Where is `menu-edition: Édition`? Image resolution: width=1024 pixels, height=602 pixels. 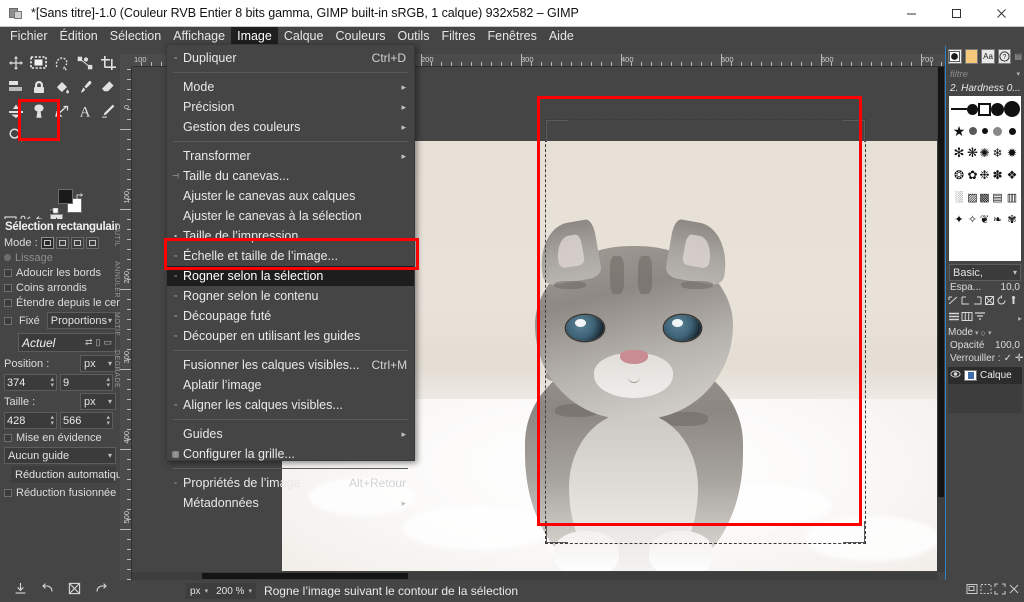 menu-edition: Édition is located at coordinates (79, 36).